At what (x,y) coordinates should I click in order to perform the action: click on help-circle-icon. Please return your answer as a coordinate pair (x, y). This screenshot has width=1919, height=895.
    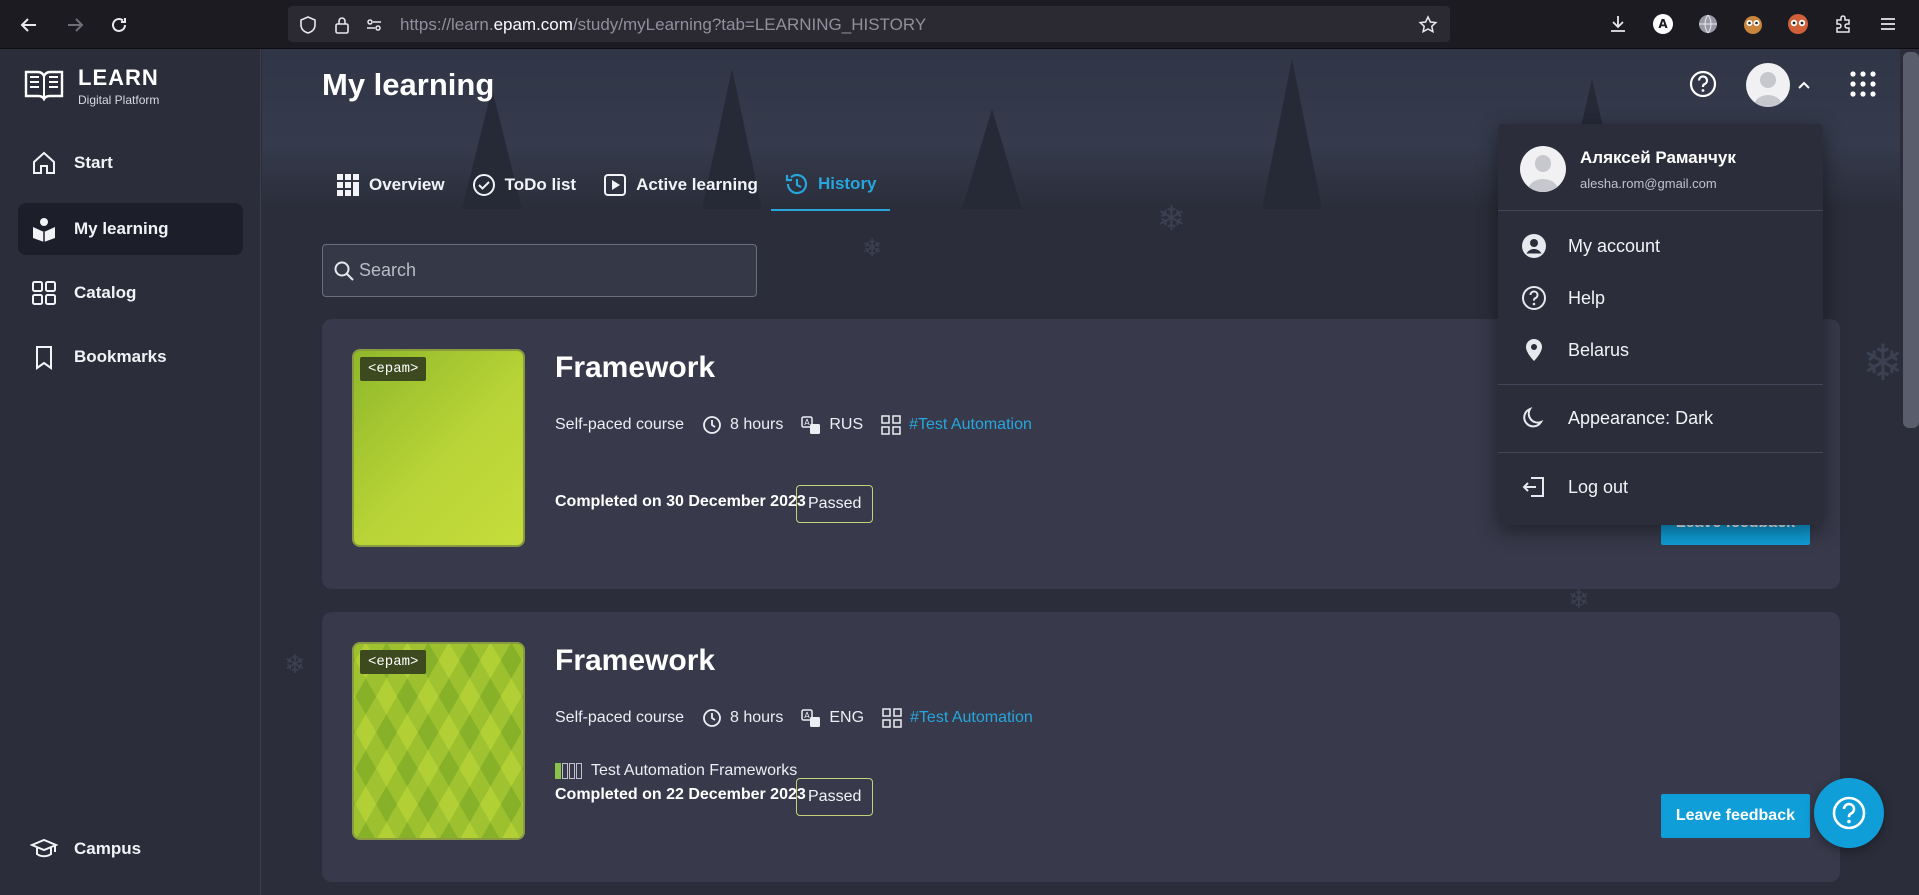
    Looking at the image, I should click on (1534, 298).